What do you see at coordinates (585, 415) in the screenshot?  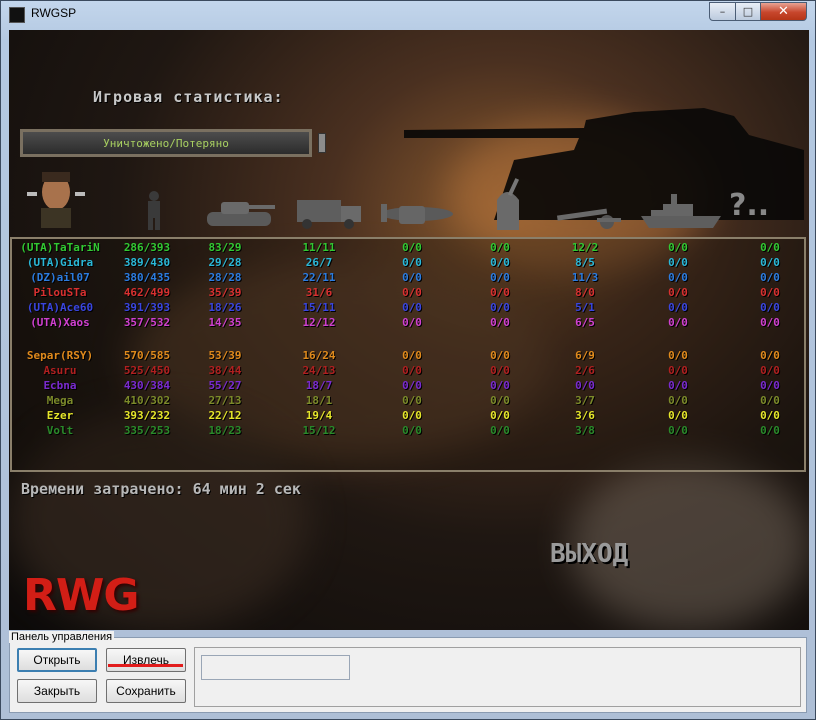 I see `stat-cell: 3/6` at bounding box center [585, 415].